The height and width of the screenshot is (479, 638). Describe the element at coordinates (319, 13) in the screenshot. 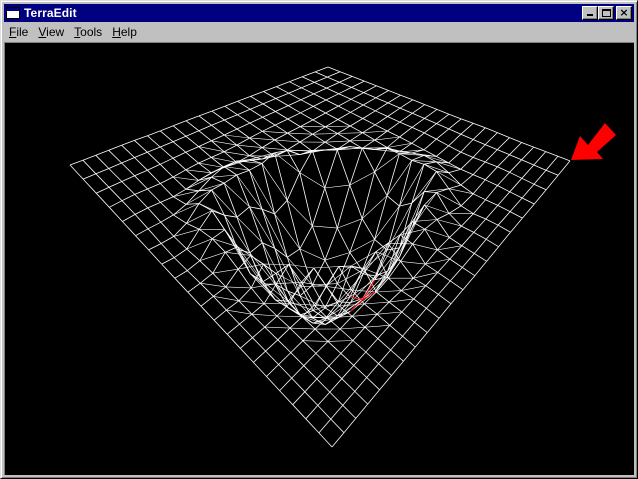

I see `title-bar: TerraEdit ×` at that location.